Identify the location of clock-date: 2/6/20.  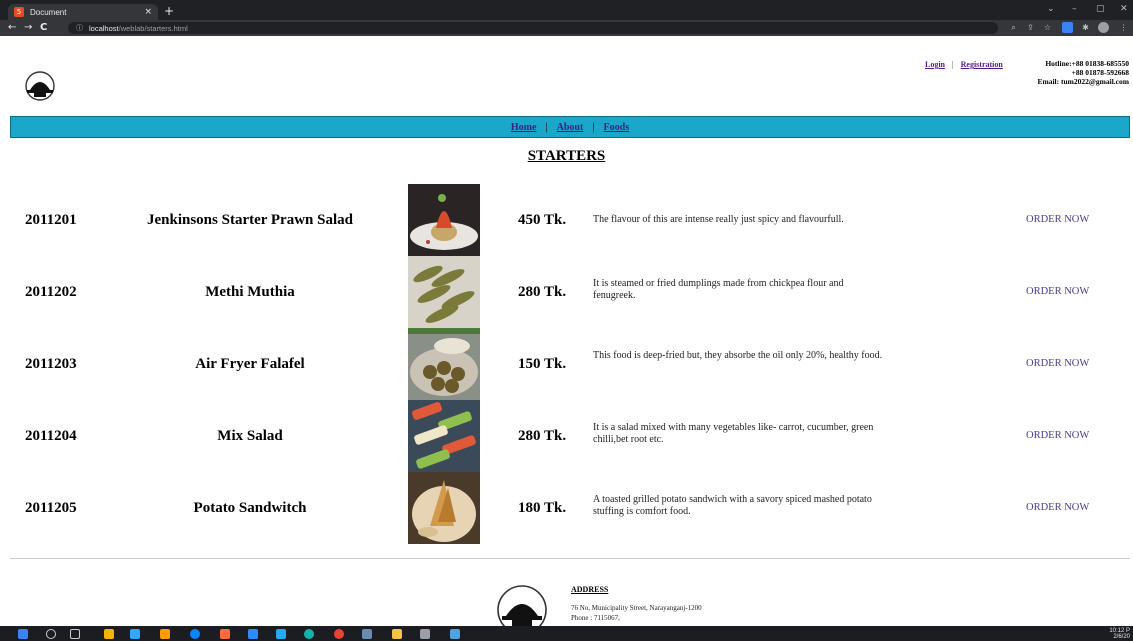
(1121, 637).